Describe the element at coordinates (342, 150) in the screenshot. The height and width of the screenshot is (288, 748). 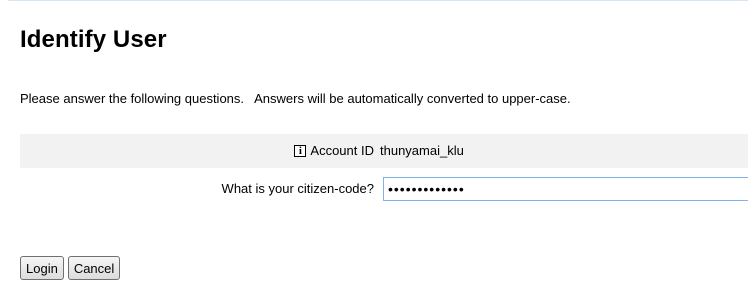
I see `account-id-label: Account ID` at that location.